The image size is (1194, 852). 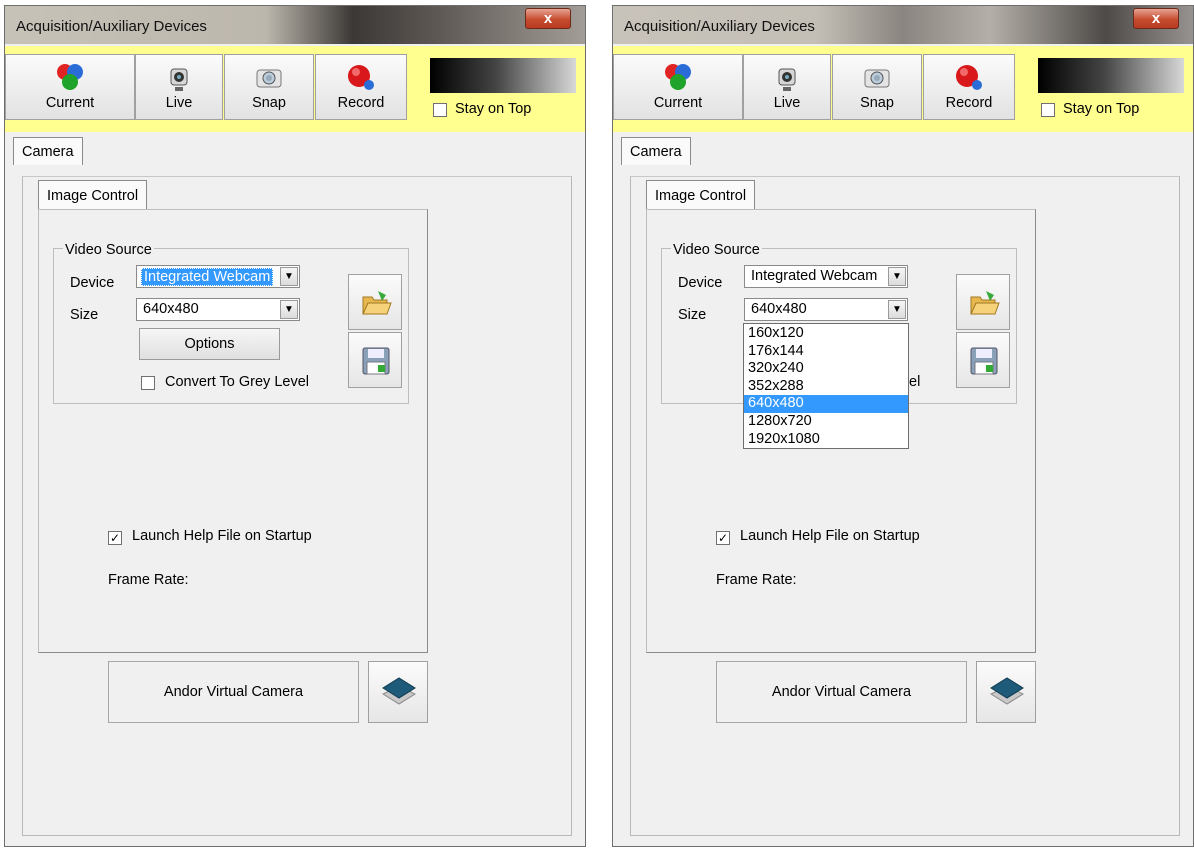 What do you see at coordinates (826, 334) in the screenshot?
I see `size-option: 160x120` at bounding box center [826, 334].